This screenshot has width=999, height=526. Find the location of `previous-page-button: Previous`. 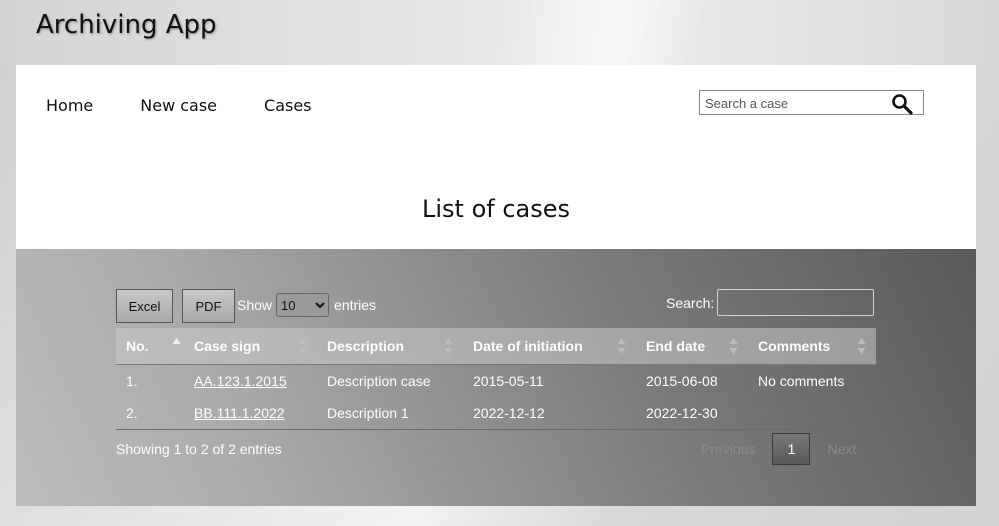

previous-page-button: Previous is located at coordinates (728, 449).